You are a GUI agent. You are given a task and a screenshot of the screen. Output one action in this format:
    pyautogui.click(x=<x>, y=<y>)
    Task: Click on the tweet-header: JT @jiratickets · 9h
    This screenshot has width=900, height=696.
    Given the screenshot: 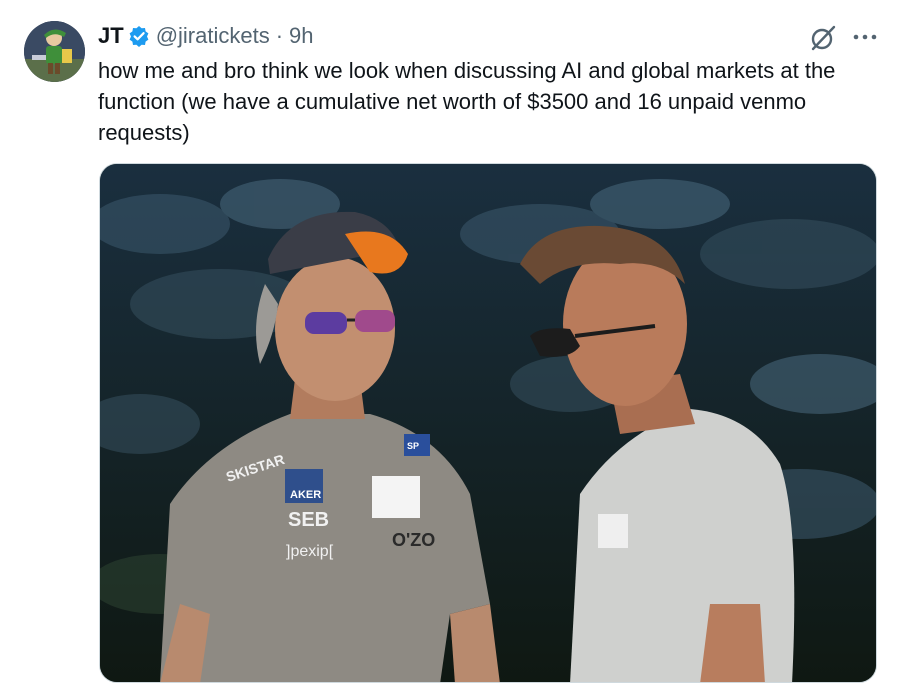 What is the action you would take?
    pyautogui.click(x=206, y=36)
    